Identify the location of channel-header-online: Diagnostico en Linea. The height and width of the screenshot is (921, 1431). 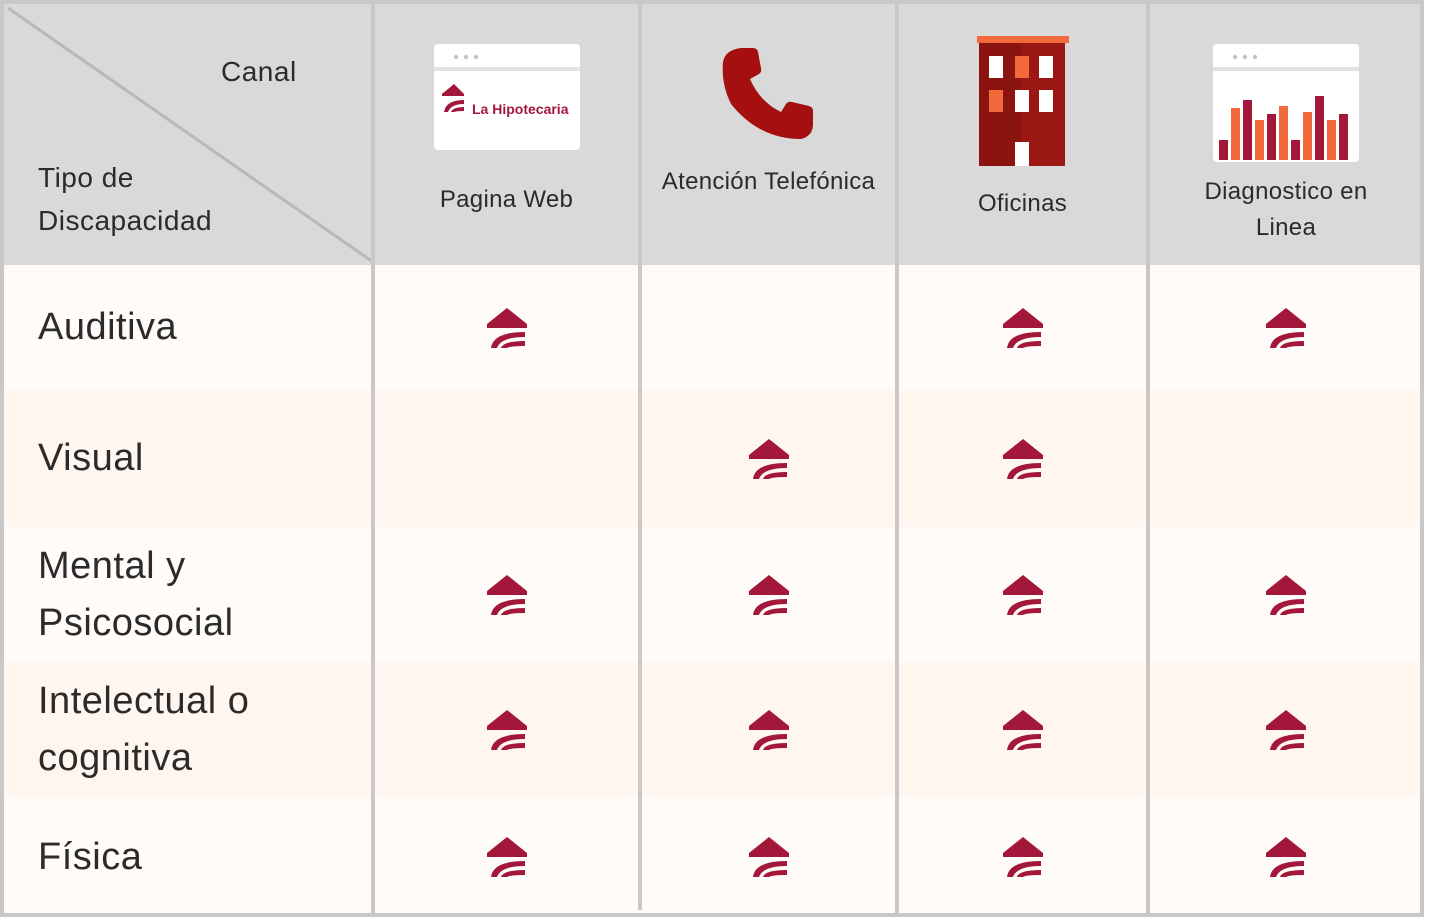
(1286, 132).